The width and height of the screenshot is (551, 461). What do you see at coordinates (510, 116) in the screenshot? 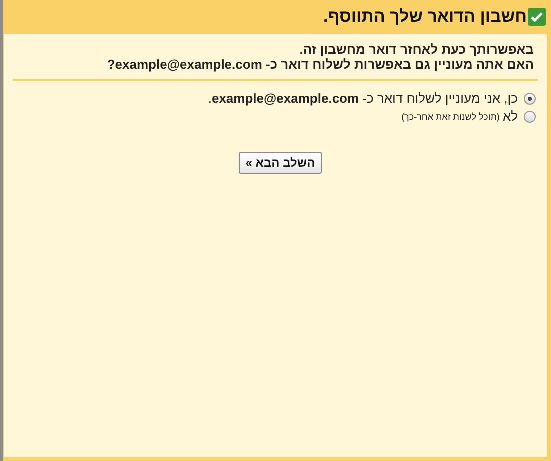
I see `option-label: לא` at bounding box center [510, 116].